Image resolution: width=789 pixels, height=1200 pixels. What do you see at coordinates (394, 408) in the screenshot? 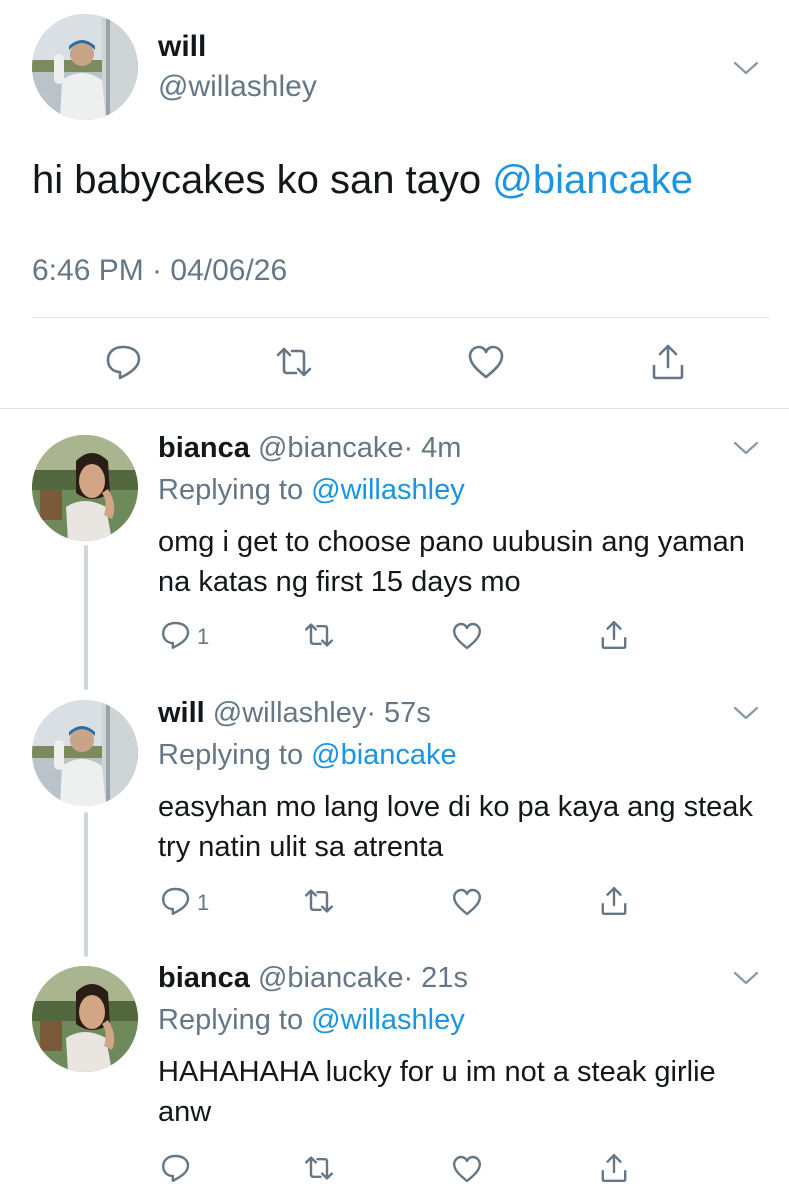
I see `section-divider` at bounding box center [394, 408].